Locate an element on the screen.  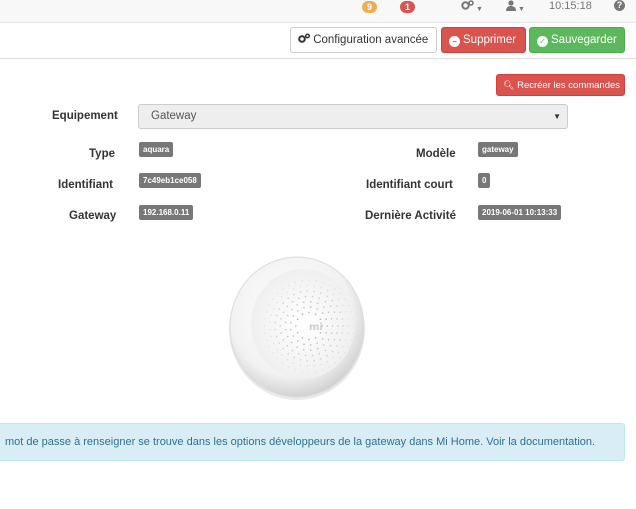
identifiant-label: Identifiant is located at coordinates (85, 185).